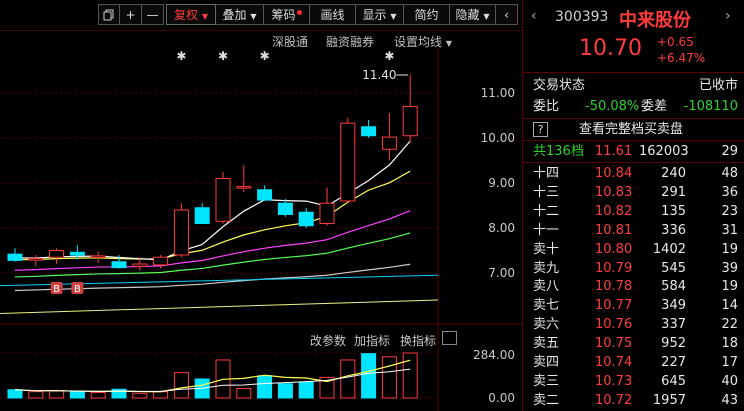 The width and height of the screenshot is (744, 411). I want to click on ask-row: 卖七 10.77 349 14, so click(633, 305).